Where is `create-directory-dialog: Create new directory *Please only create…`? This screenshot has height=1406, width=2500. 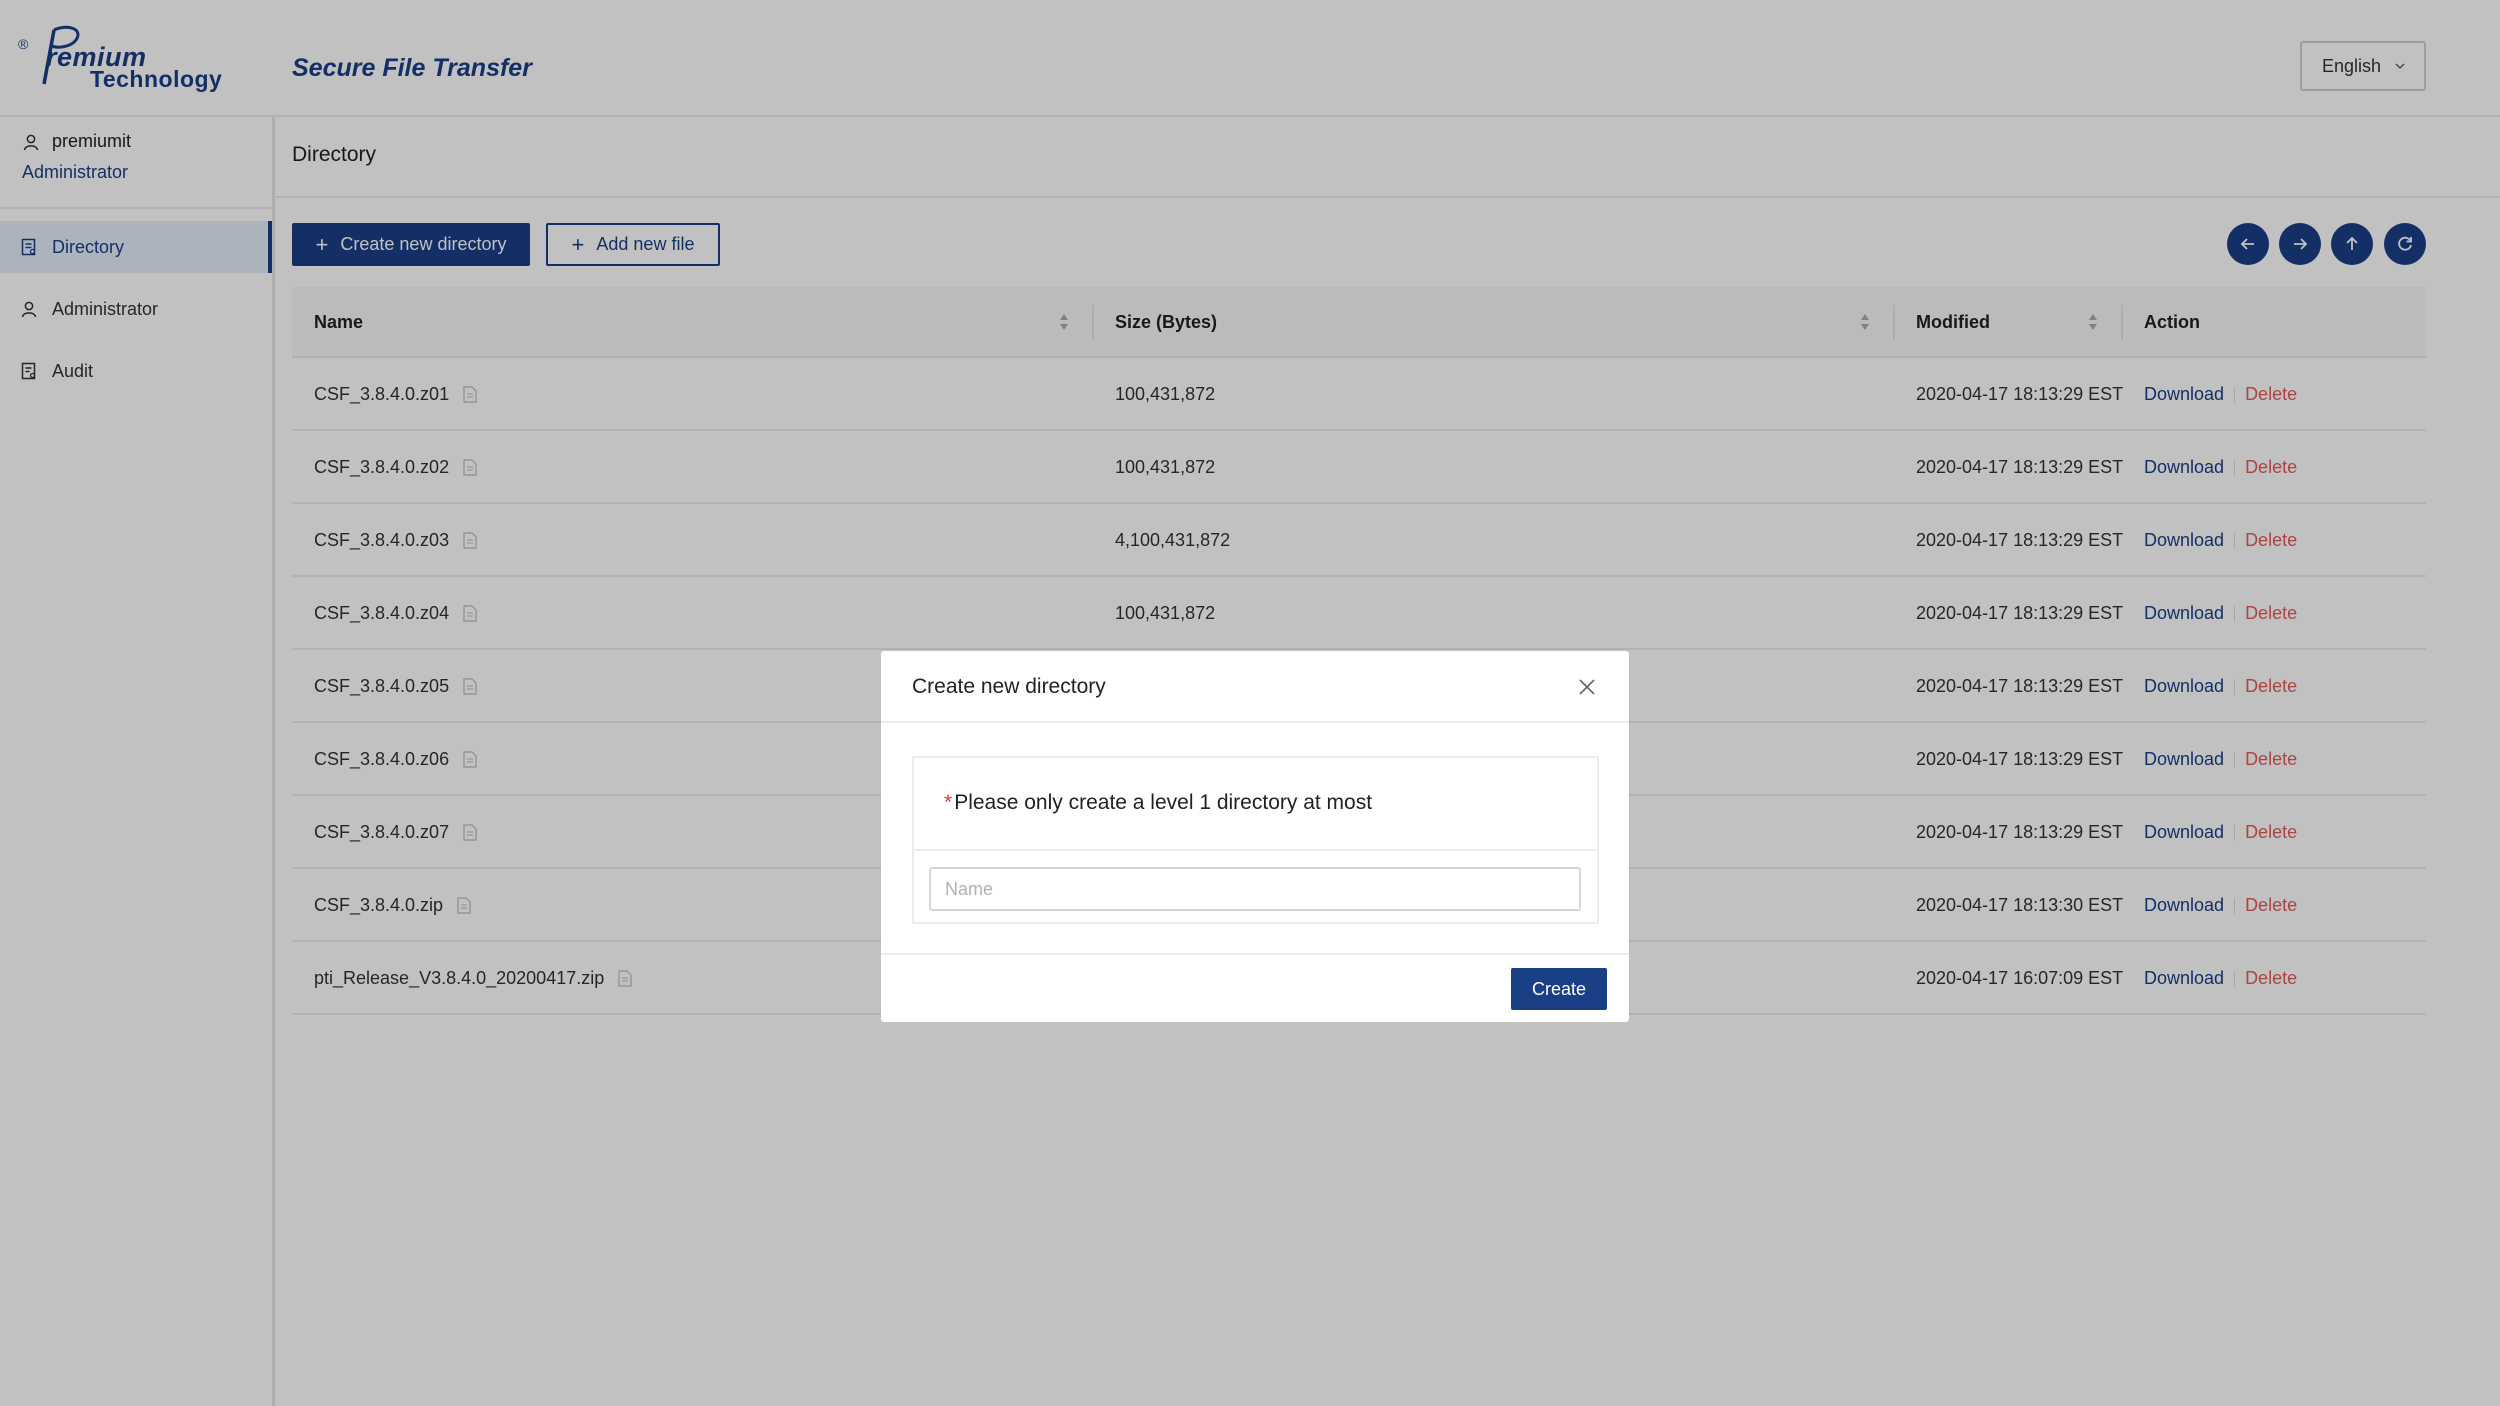
create-directory-dialog: Create new directory *Please only create… is located at coordinates (1255, 836).